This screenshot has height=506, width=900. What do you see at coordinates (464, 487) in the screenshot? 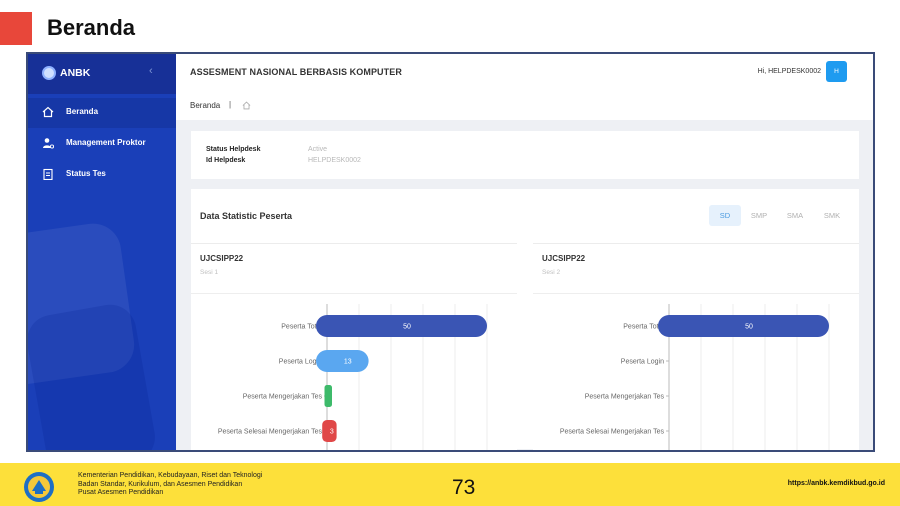
I see `page-number: 73` at bounding box center [464, 487].